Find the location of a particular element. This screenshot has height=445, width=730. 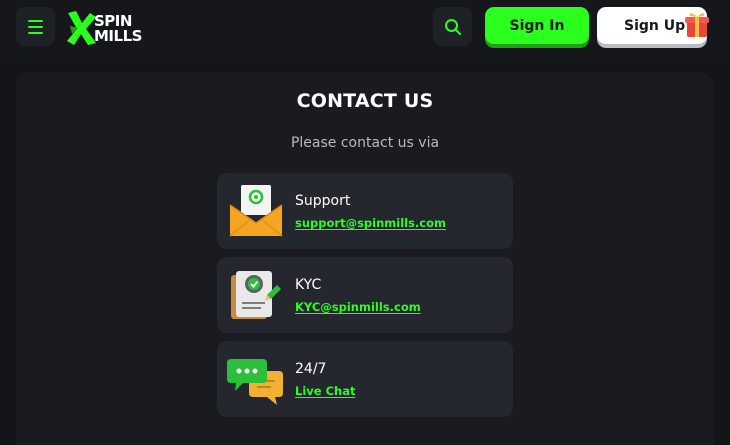

search-button is located at coordinates (452, 26).